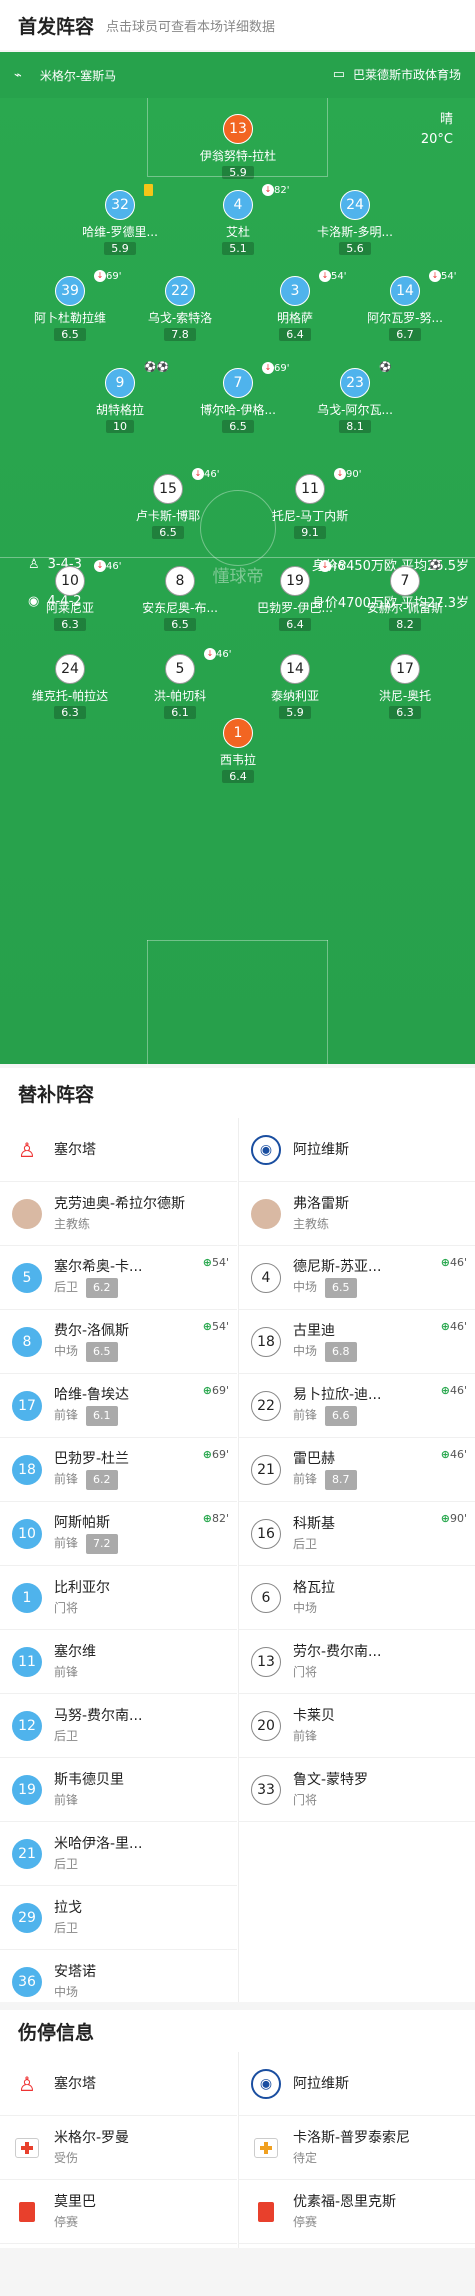 Image resolution: width=475 pixels, height=2296 pixels. What do you see at coordinates (118, 1662) in the screenshot?
I see `sub-player-row: 11 塞尔维 前锋` at bounding box center [118, 1662].